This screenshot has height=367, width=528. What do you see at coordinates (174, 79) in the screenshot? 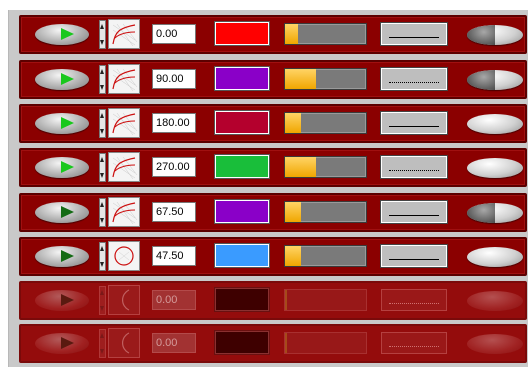
I see `value-field: 90.00` at bounding box center [174, 79].